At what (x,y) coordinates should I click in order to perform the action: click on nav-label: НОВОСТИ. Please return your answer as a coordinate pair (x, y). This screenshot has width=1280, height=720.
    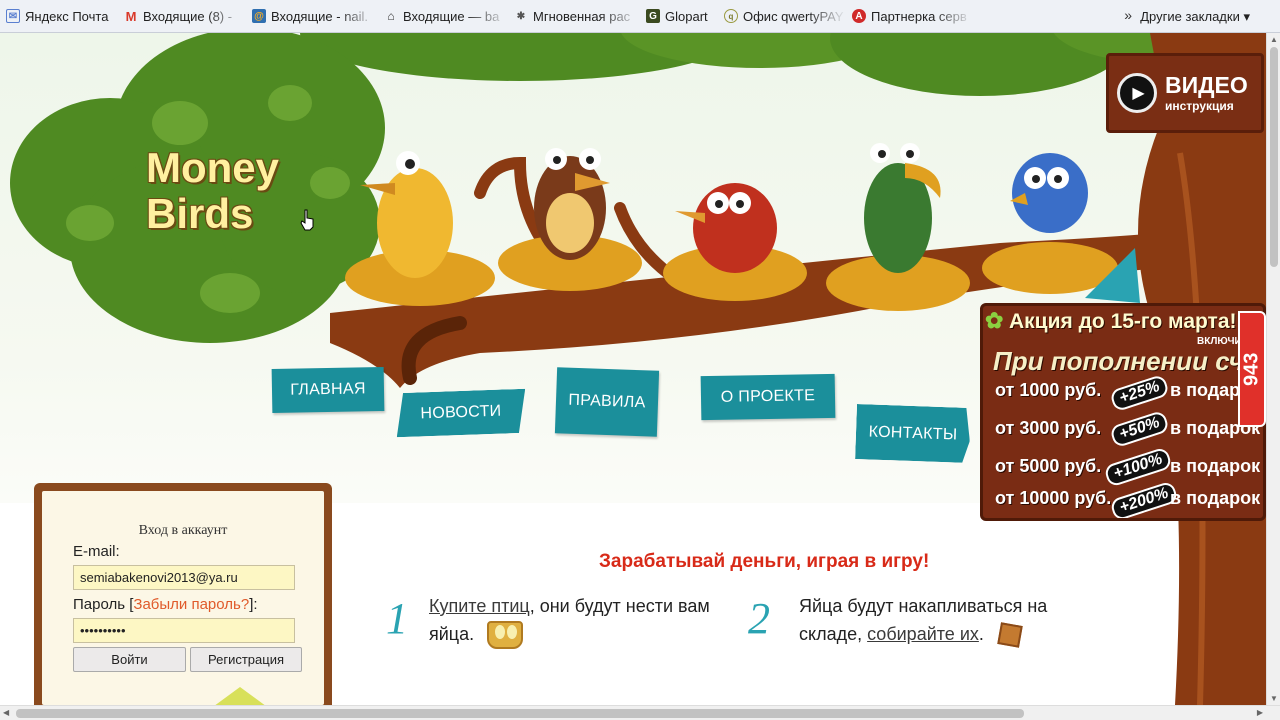
    Looking at the image, I should click on (461, 412).